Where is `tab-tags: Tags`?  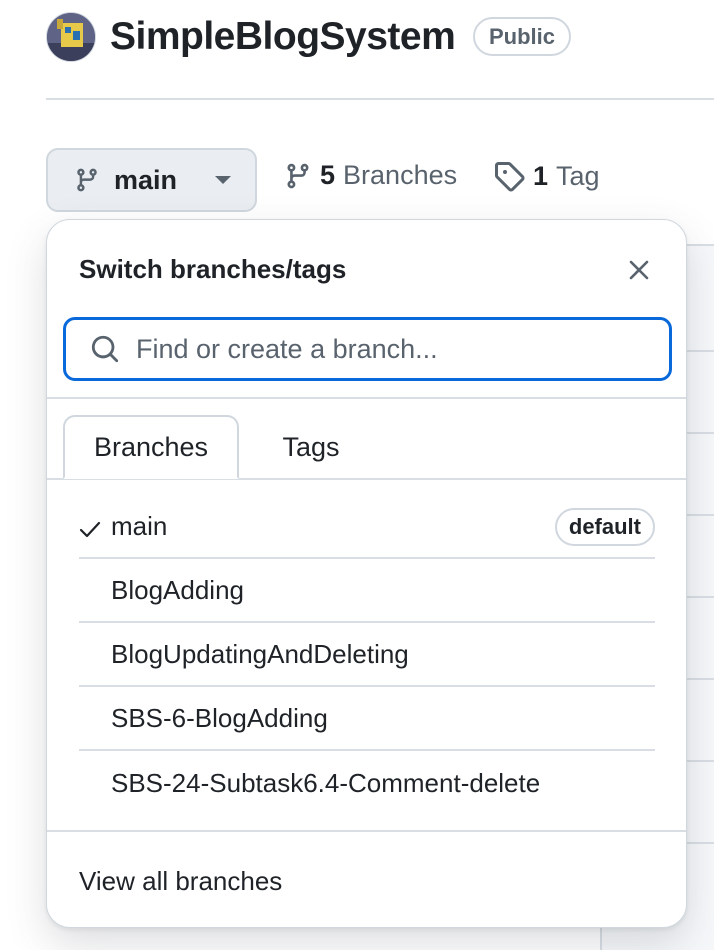 tab-tags: Tags is located at coordinates (311, 447).